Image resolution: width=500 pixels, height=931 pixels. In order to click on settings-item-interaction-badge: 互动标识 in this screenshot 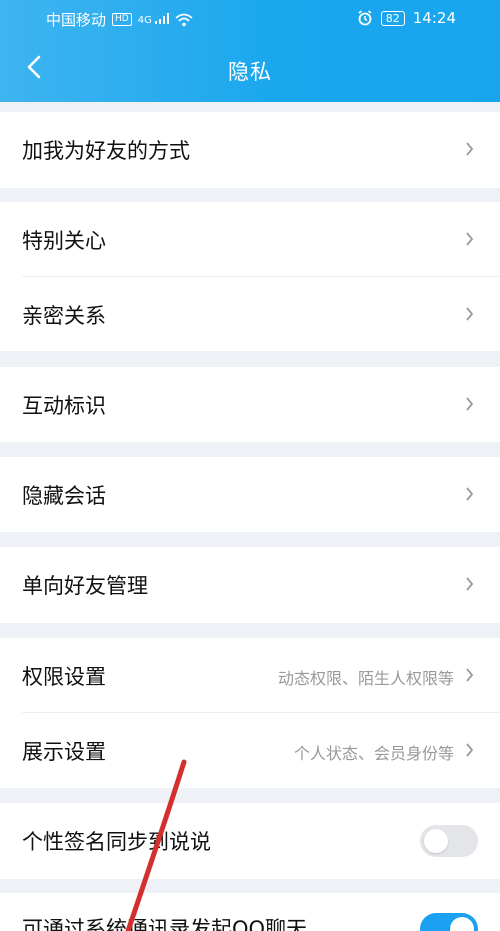, I will do `click(250, 404)`.